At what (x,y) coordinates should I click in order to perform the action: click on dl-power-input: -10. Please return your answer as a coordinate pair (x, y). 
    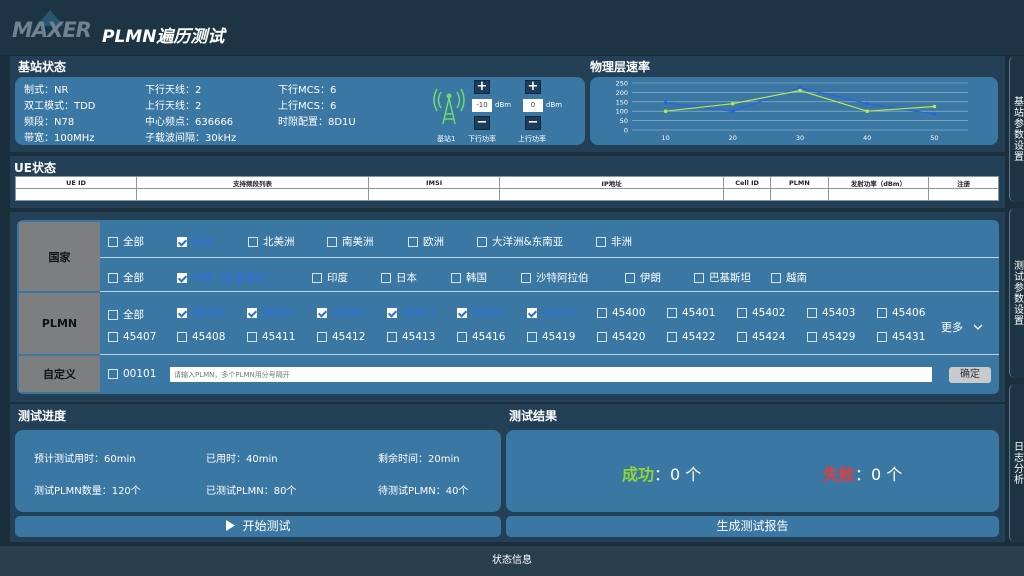
    Looking at the image, I should click on (482, 105).